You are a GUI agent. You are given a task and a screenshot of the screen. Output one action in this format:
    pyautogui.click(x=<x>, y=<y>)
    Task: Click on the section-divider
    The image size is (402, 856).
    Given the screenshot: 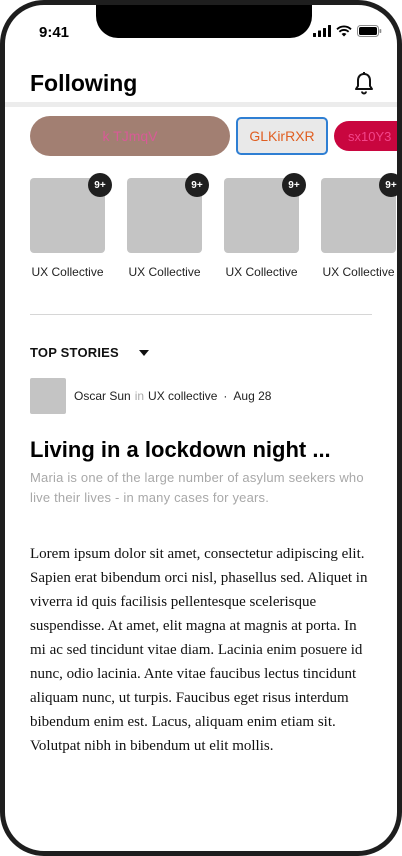 What is the action you would take?
    pyautogui.click(x=201, y=314)
    